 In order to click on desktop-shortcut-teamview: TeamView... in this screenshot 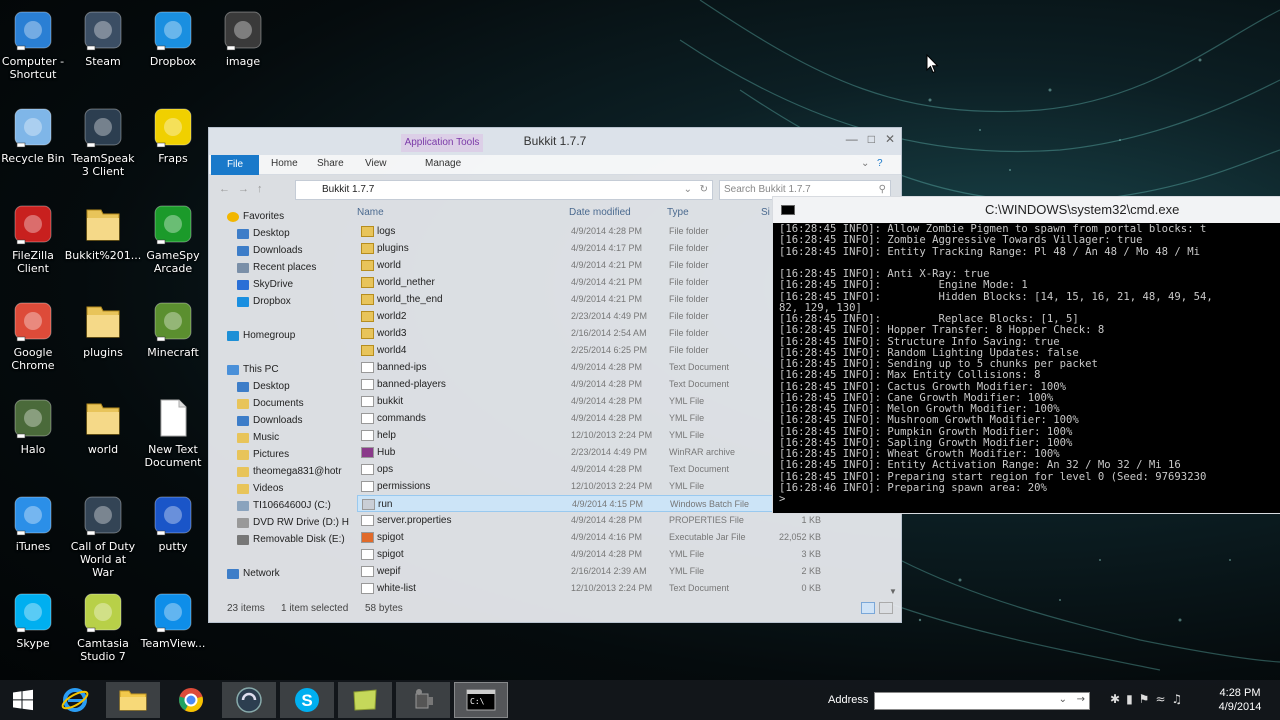, I will do `click(173, 620)`.